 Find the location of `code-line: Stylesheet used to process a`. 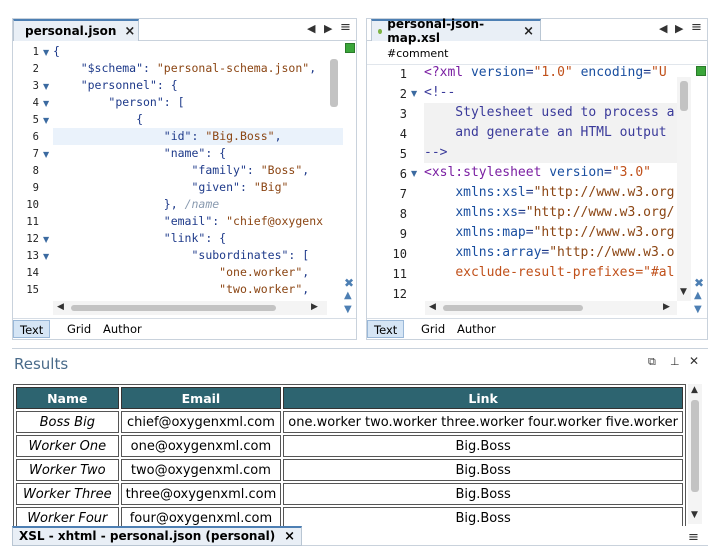

code-line: Stylesheet used to process a is located at coordinates (549, 112).